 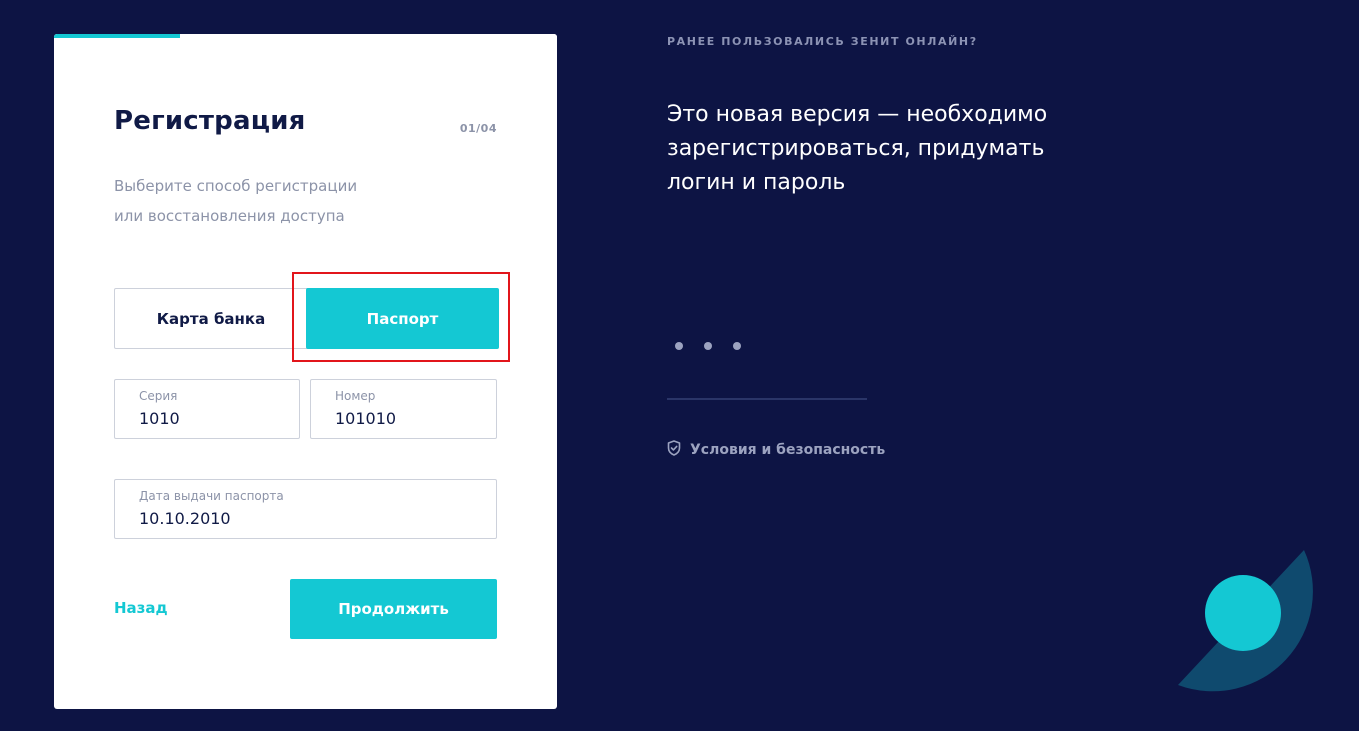 What do you see at coordinates (159, 418) in the screenshot?
I see `passport-series-value: 1010` at bounding box center [159, 418].